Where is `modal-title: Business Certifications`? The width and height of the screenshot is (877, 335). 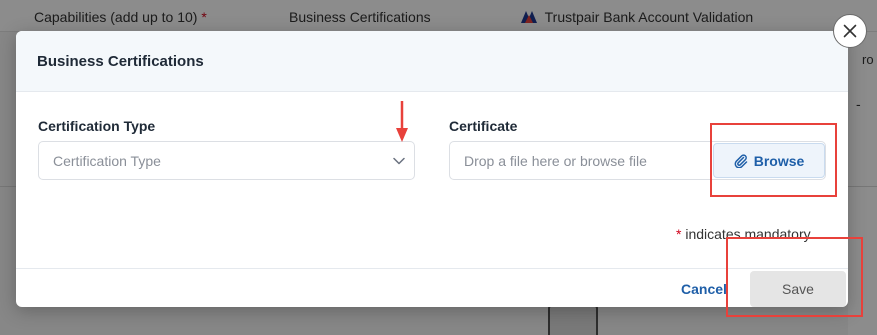
modal-title: Business Certifications is located at coordinates (120, 61).